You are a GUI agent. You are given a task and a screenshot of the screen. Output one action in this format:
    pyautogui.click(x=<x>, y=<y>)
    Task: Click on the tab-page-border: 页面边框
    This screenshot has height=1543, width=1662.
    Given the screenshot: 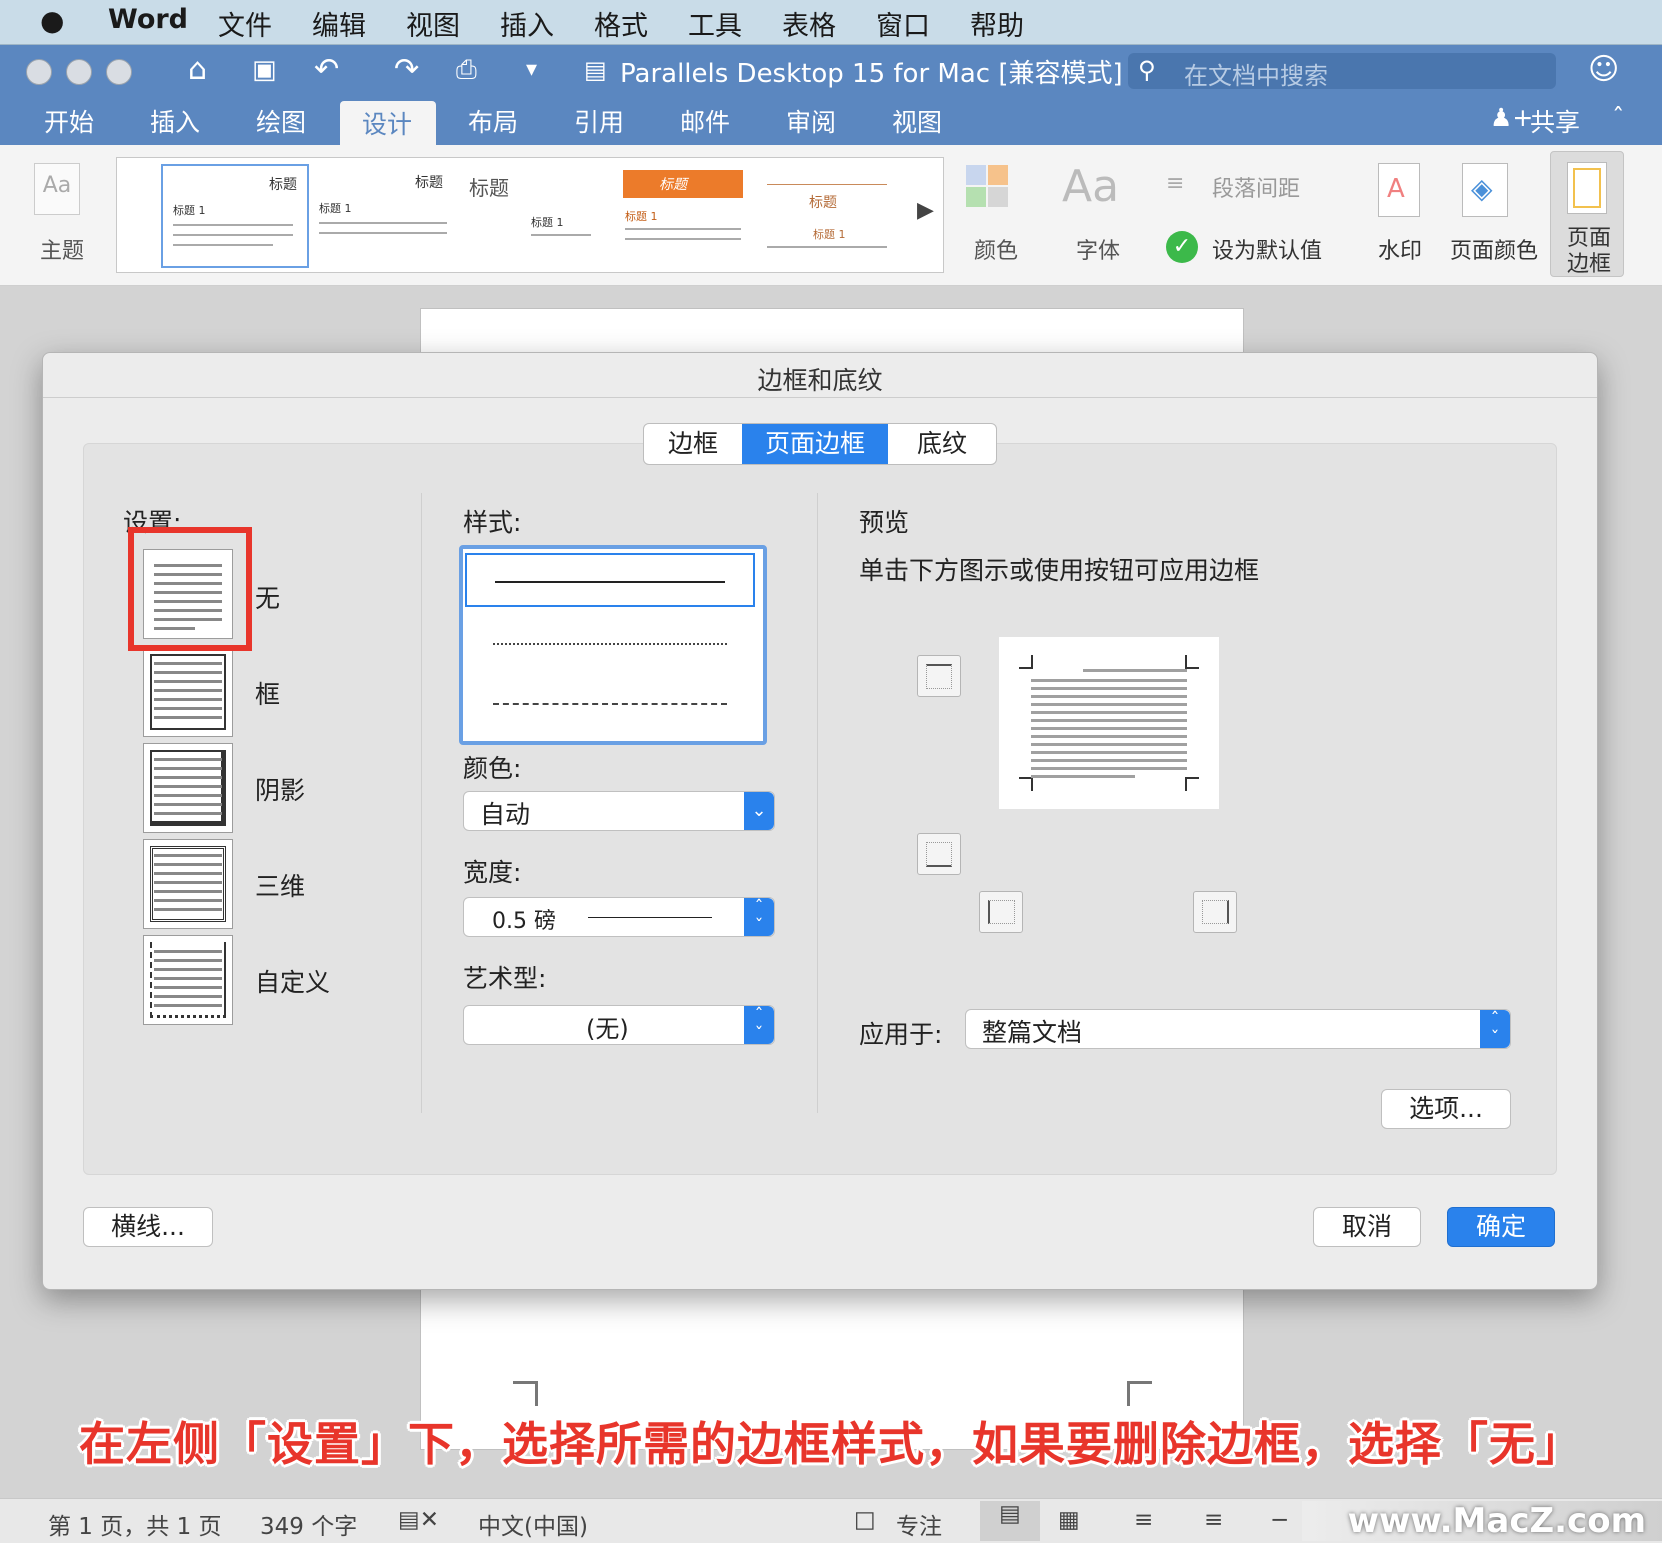 What is the action you would take?
    pyautogui.click(x=815, y=444)
    